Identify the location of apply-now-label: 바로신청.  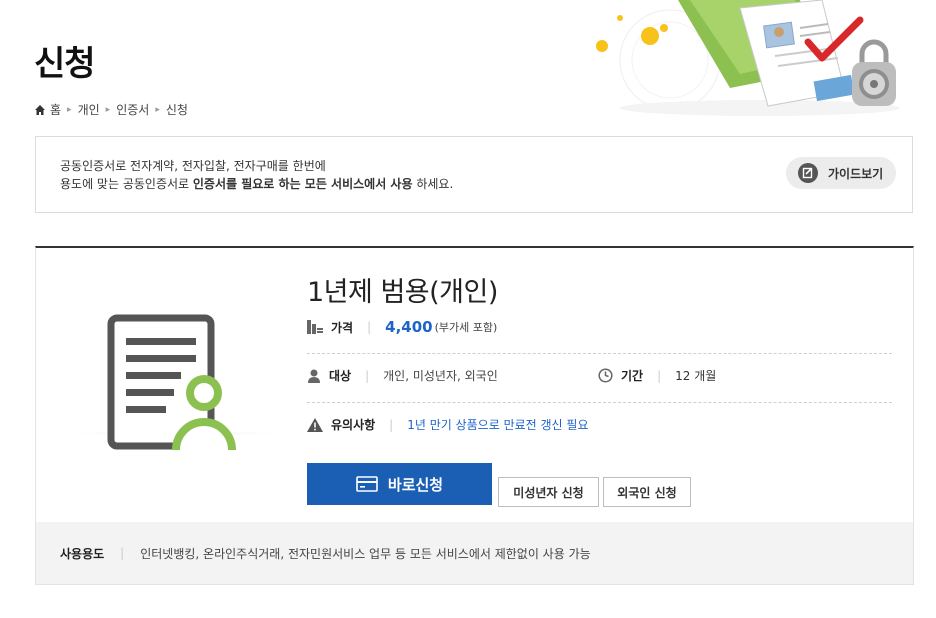
(415, 484).